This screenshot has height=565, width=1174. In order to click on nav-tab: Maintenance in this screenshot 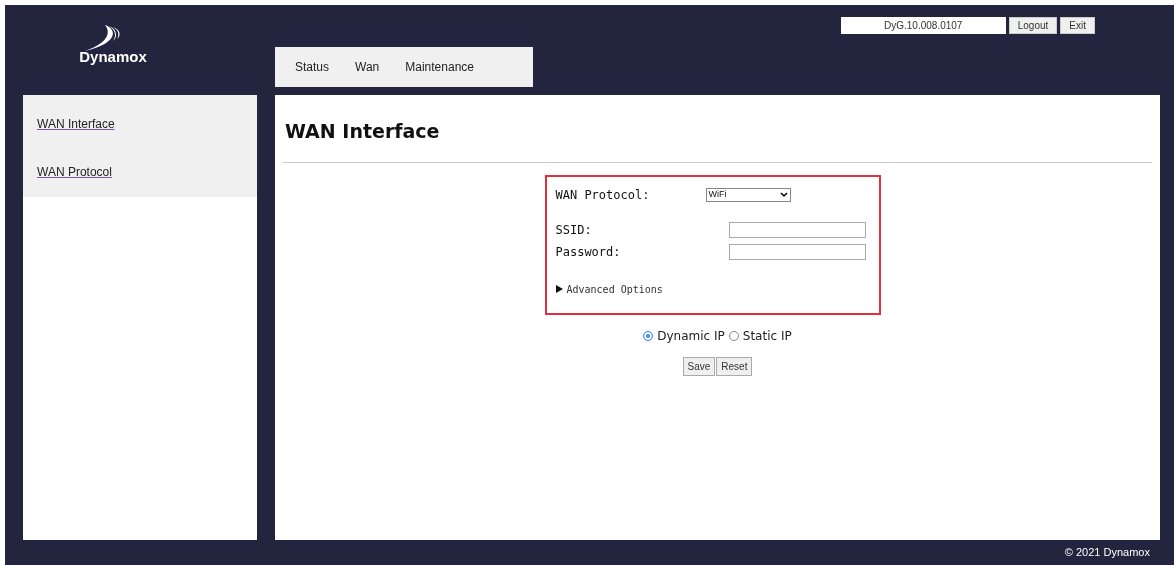, I will do `click(439, 67)`.